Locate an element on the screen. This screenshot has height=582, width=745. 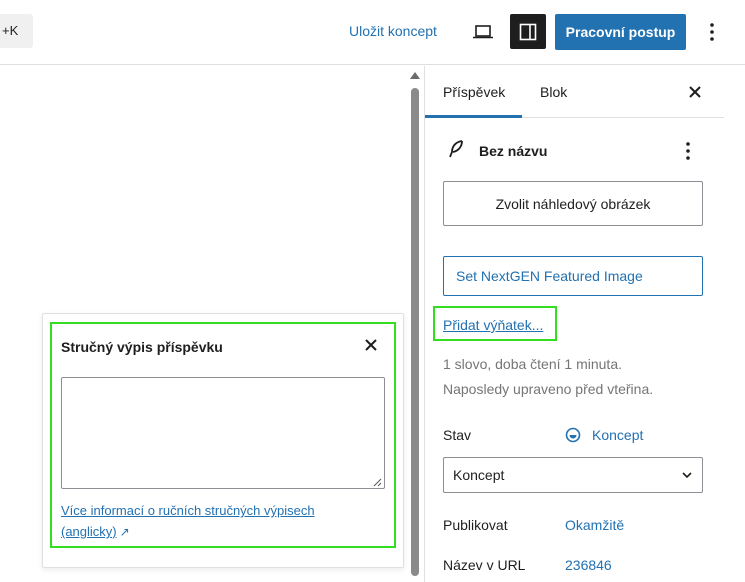
feather-icon is located at coordinates (456, 149).